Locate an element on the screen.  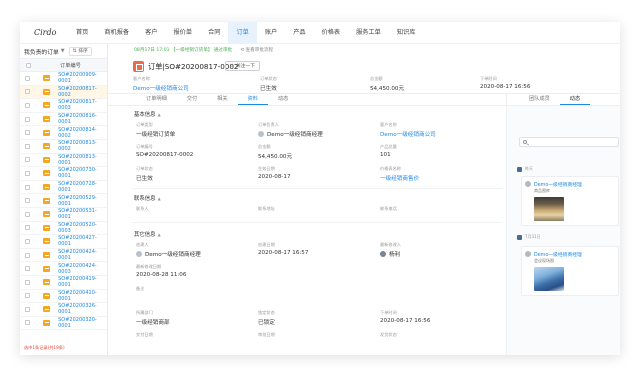
view-selector: 我负责的订单 is located at coordinates (41, 51).